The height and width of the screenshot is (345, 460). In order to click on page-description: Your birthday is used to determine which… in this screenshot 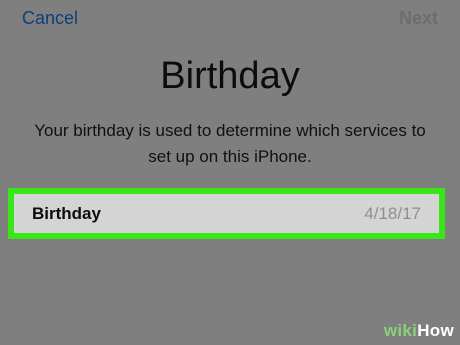, I will do `click(230, 143)`.